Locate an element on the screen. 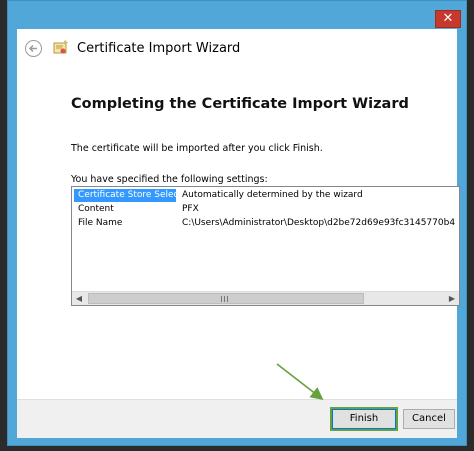 This screenshot has width=474, height=451. annotation-arrow-icon is located at coordinates (300, 381).